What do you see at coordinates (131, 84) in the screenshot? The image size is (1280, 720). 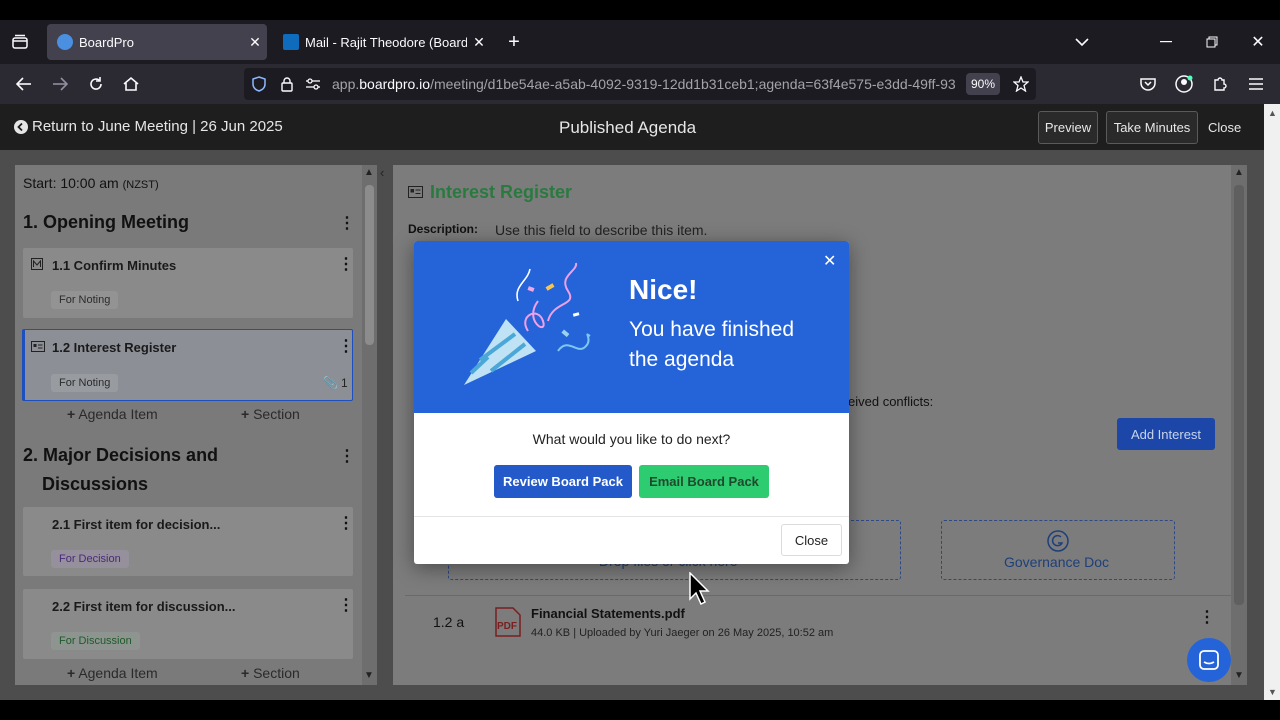 I see `home-icon` at bounding box center [131, 84].